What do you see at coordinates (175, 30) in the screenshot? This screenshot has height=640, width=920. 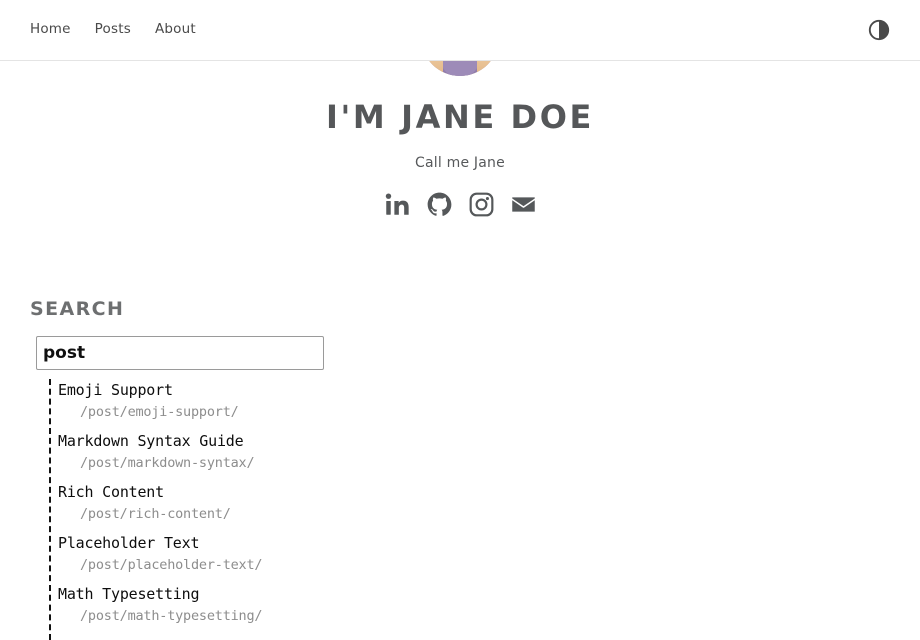 I see `nav-link-about: About` at bounding box center [175, 30].